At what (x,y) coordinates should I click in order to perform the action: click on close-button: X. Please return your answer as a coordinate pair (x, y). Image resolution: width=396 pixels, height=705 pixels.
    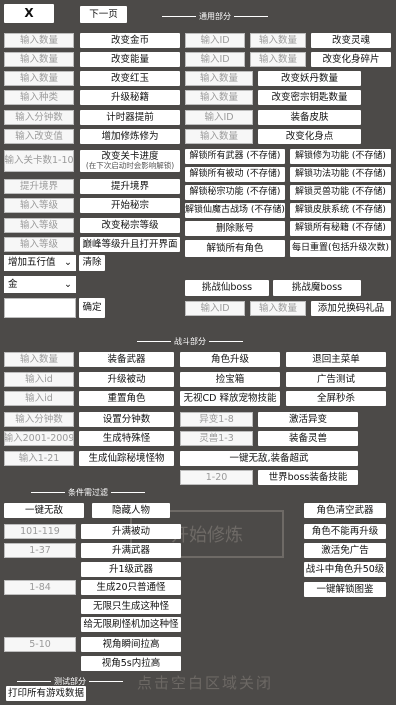
    Looking at the image, I should click on (29, 13).